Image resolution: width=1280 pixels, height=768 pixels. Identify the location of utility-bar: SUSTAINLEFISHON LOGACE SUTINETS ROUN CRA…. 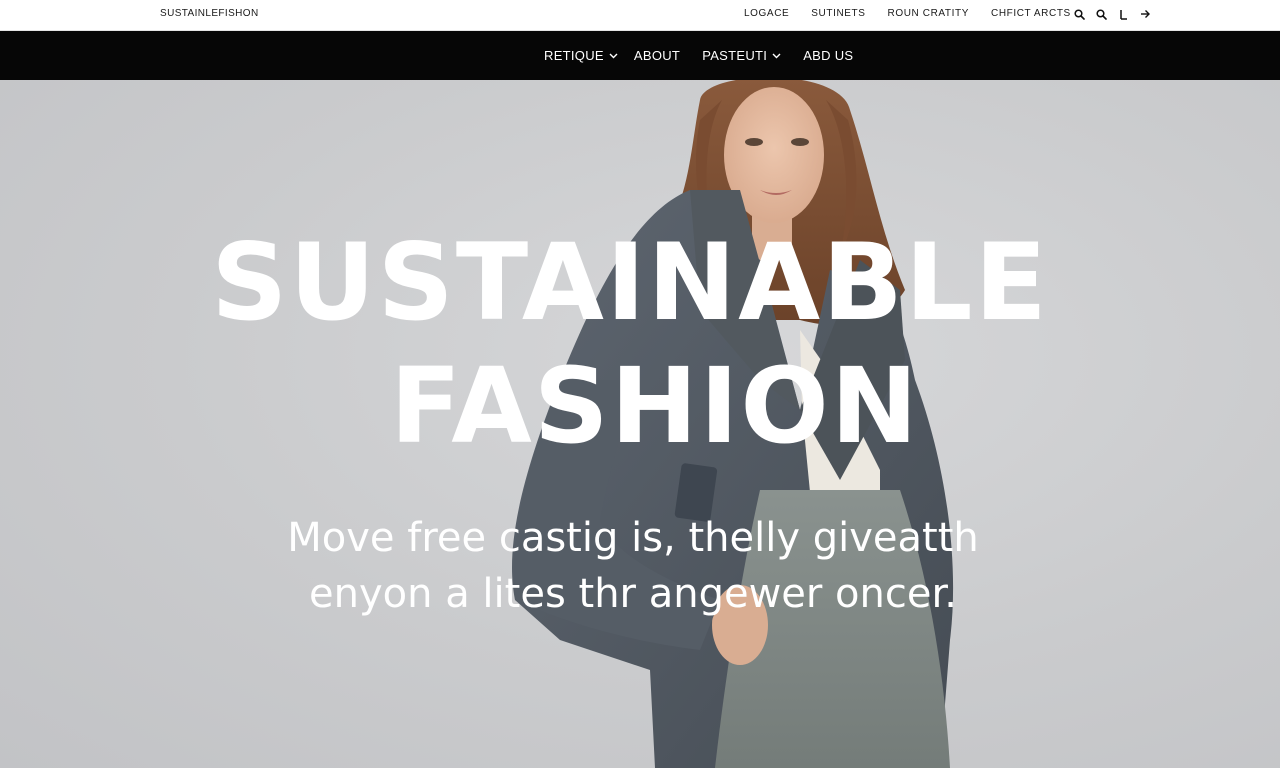
(640, 15).